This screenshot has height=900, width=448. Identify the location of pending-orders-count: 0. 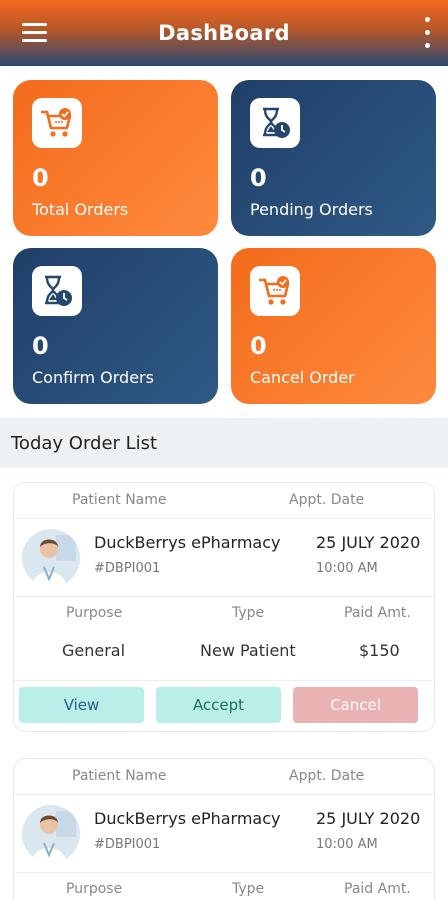
(258, 178).